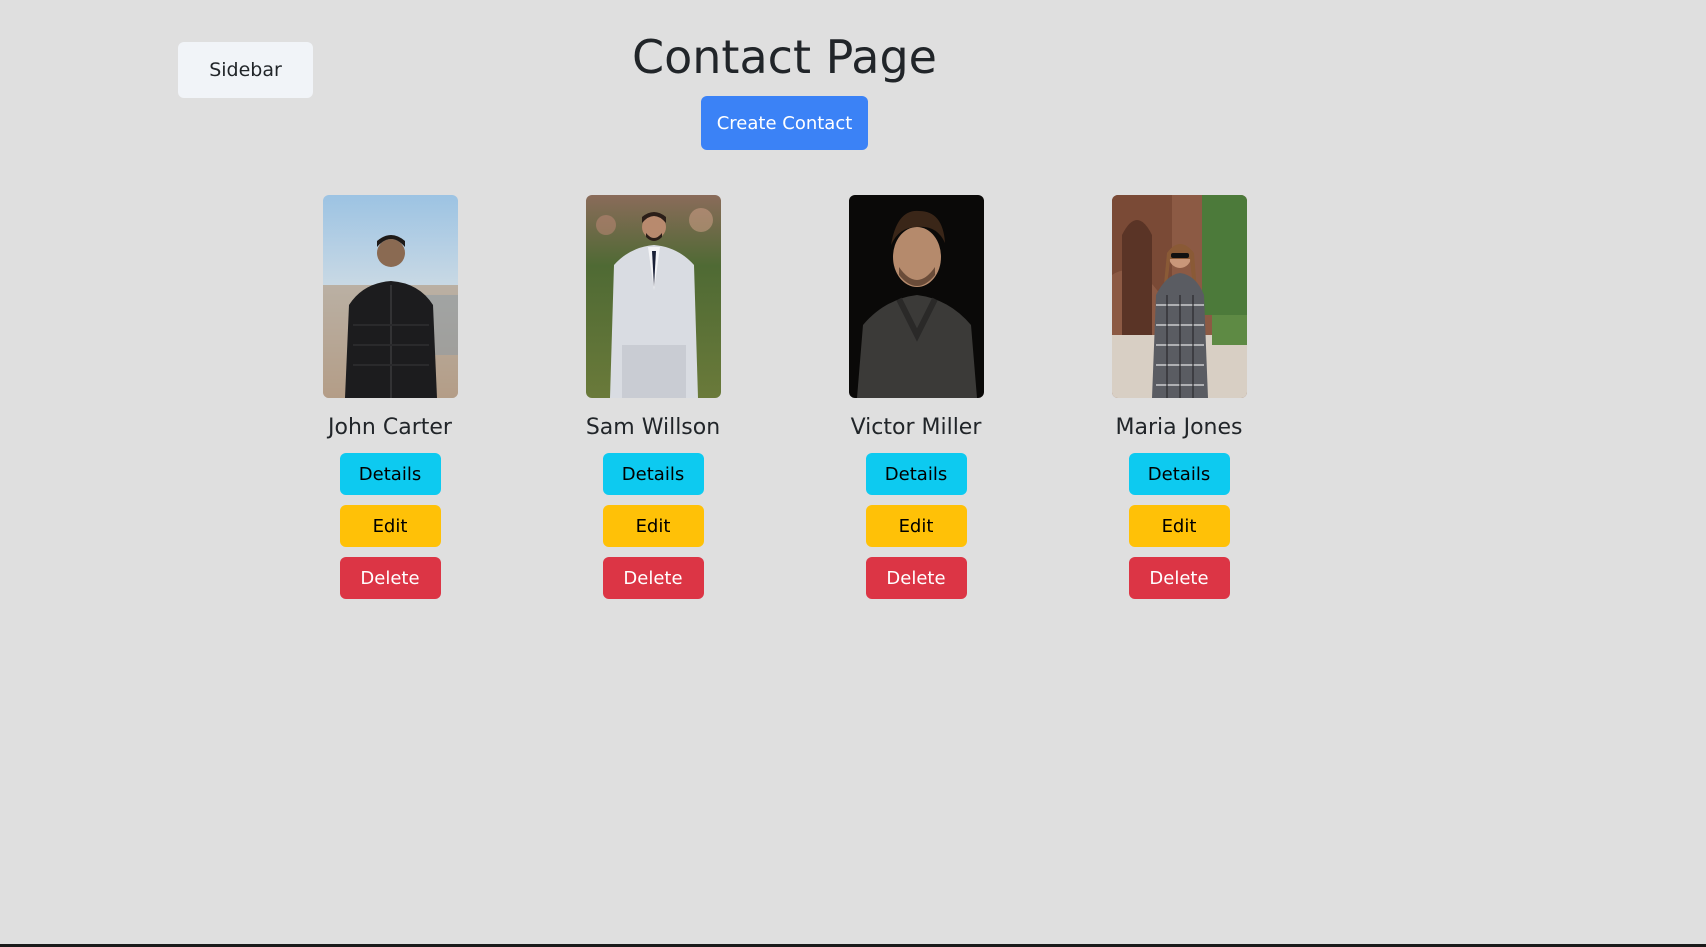 This screenshot has width=1706, height=947. I want to click on contact-card: Sam Willson Details Edit Delete, so click(653, 397).